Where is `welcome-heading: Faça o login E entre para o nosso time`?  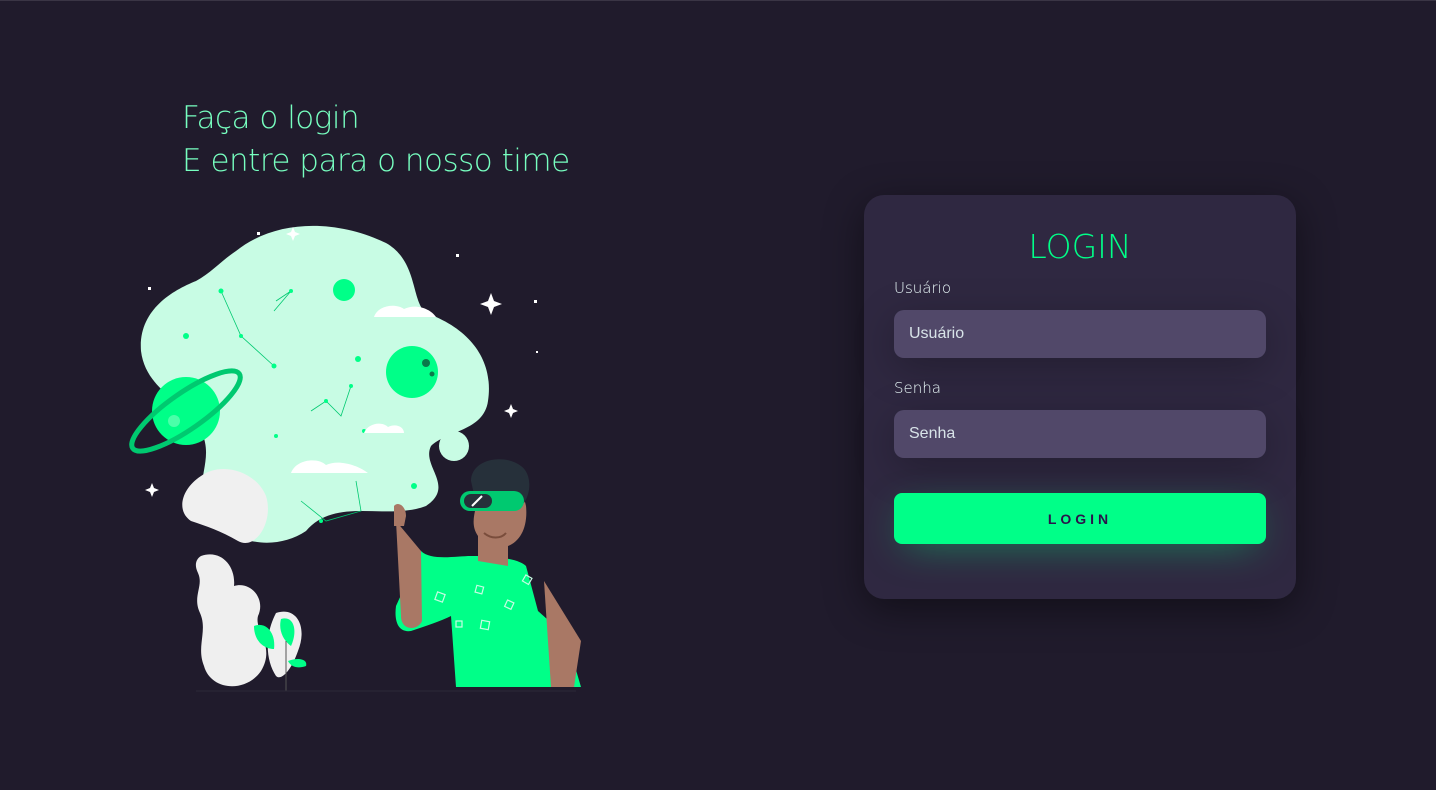 welcome-heading: Faça o login E entre para o nosso time is located at coordinates (376, 140).